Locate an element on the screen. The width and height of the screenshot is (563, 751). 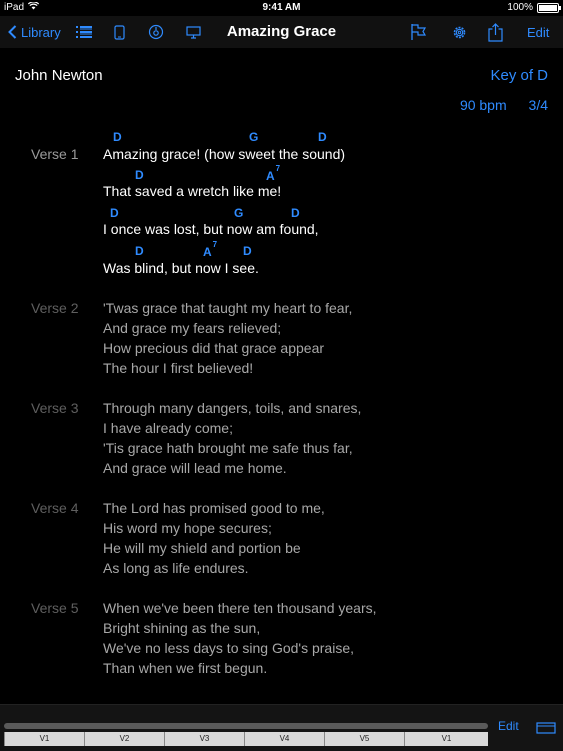
song-meta: 90 bpm 3/4 is located at coordinates (495, 105).